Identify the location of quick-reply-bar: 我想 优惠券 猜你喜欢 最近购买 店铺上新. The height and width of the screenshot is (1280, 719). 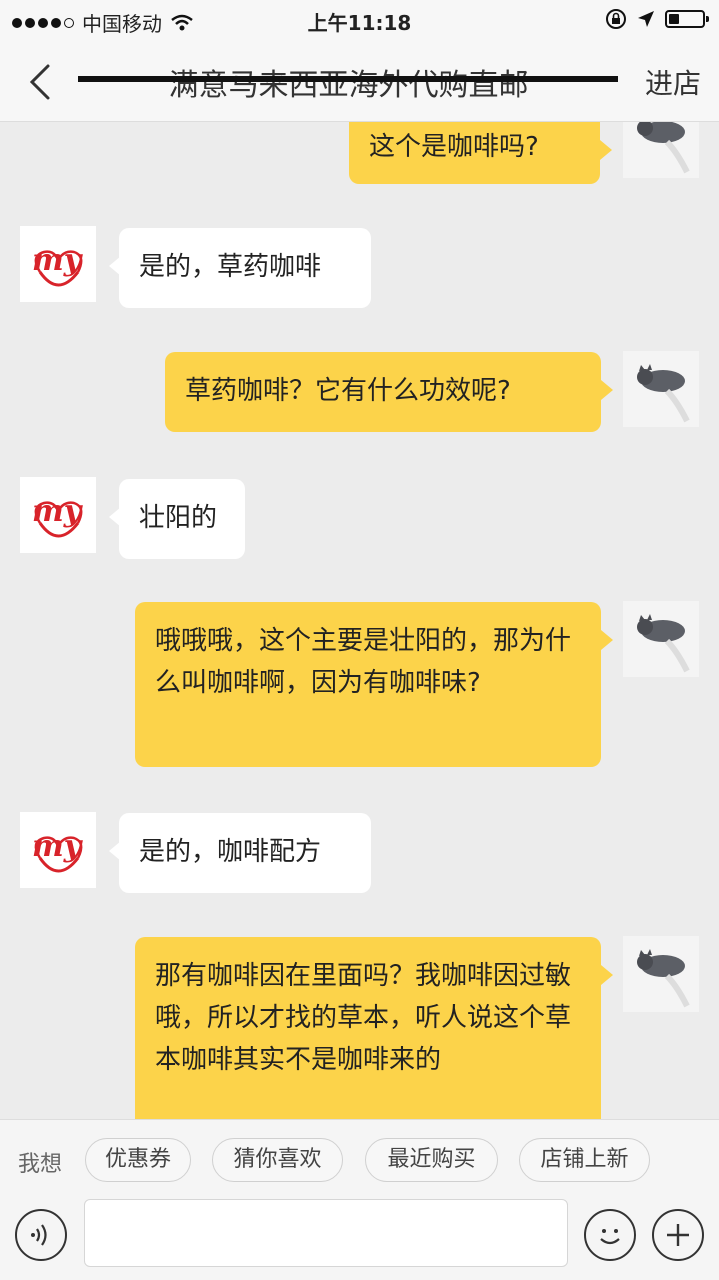
(359, 1159).